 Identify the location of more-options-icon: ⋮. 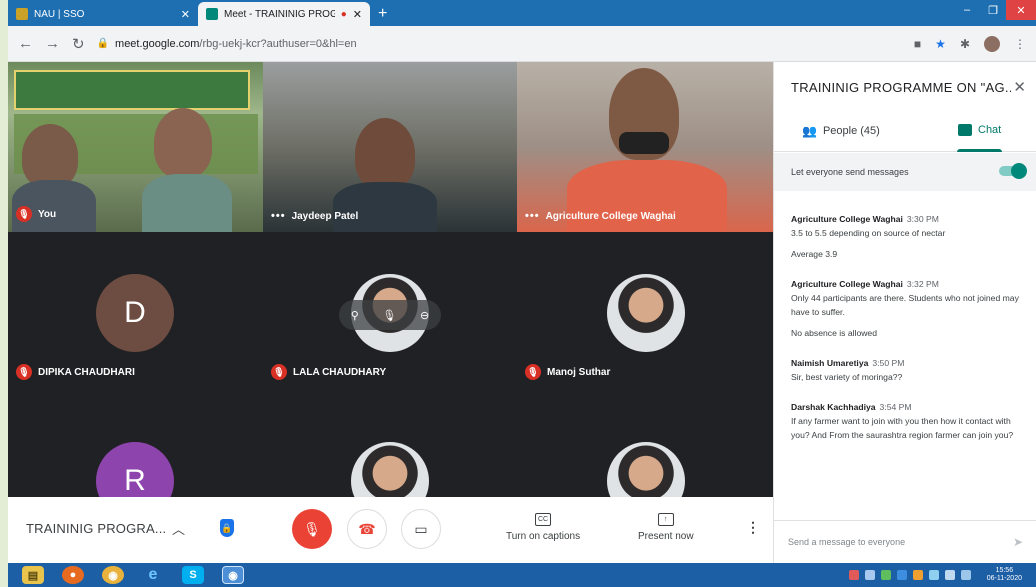
(753, 527).